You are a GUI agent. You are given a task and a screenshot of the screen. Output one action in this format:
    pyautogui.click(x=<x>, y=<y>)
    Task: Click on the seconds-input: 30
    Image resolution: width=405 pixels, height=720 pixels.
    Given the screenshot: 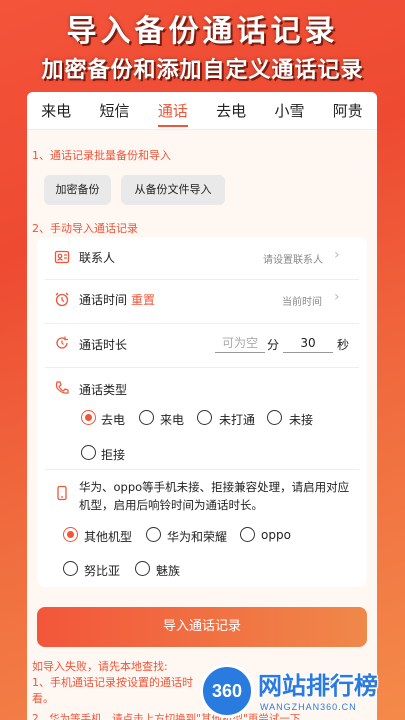 What is the action you would take?
    pyautogui.click(x=308, y=343)
    